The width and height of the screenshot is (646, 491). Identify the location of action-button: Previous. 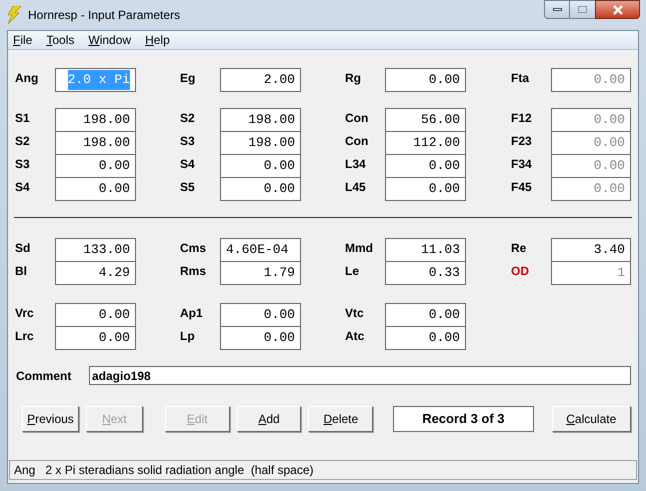
(50, 419).